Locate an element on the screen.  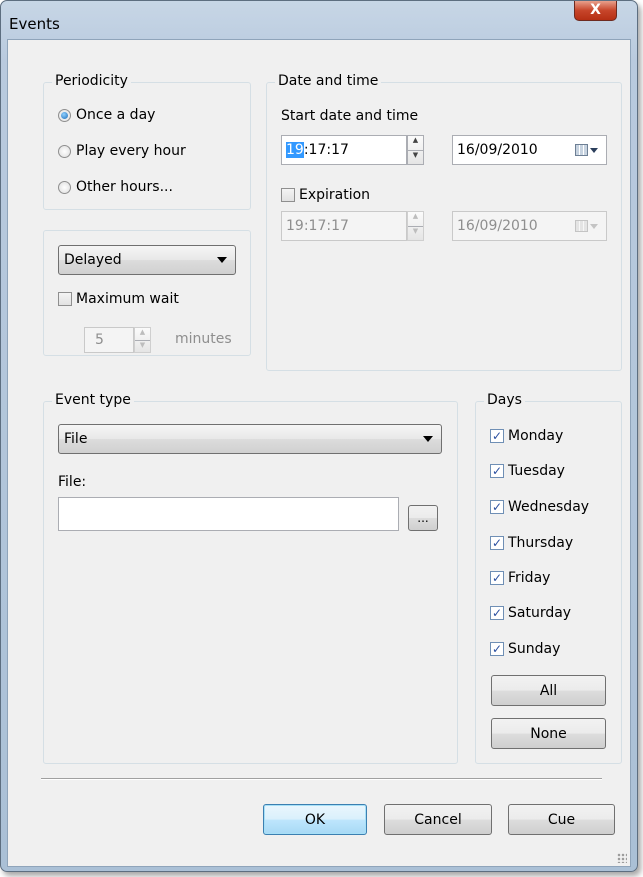
start-time-spinner: ▲ ▼ is located at coordinates (415, 150).